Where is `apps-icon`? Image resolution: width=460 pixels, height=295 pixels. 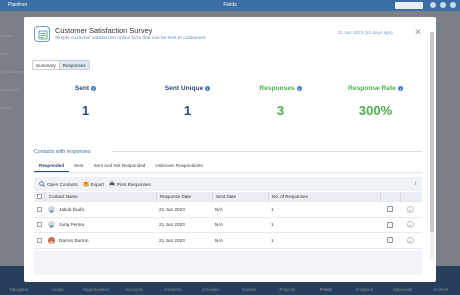
apps-icon is located at coordinates (443, 5).